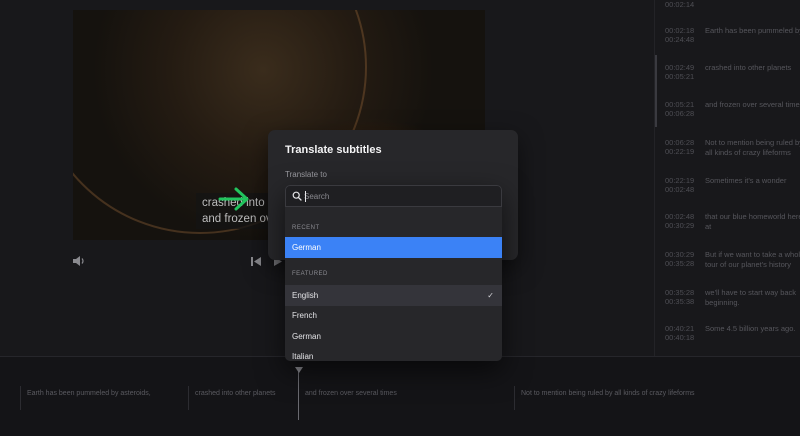  What do you see at coordinates (104, 398) in the screenshot?
I see `timeline-clip: Earth has been pummeled by asteroids,` at bounding box center [104, 398].